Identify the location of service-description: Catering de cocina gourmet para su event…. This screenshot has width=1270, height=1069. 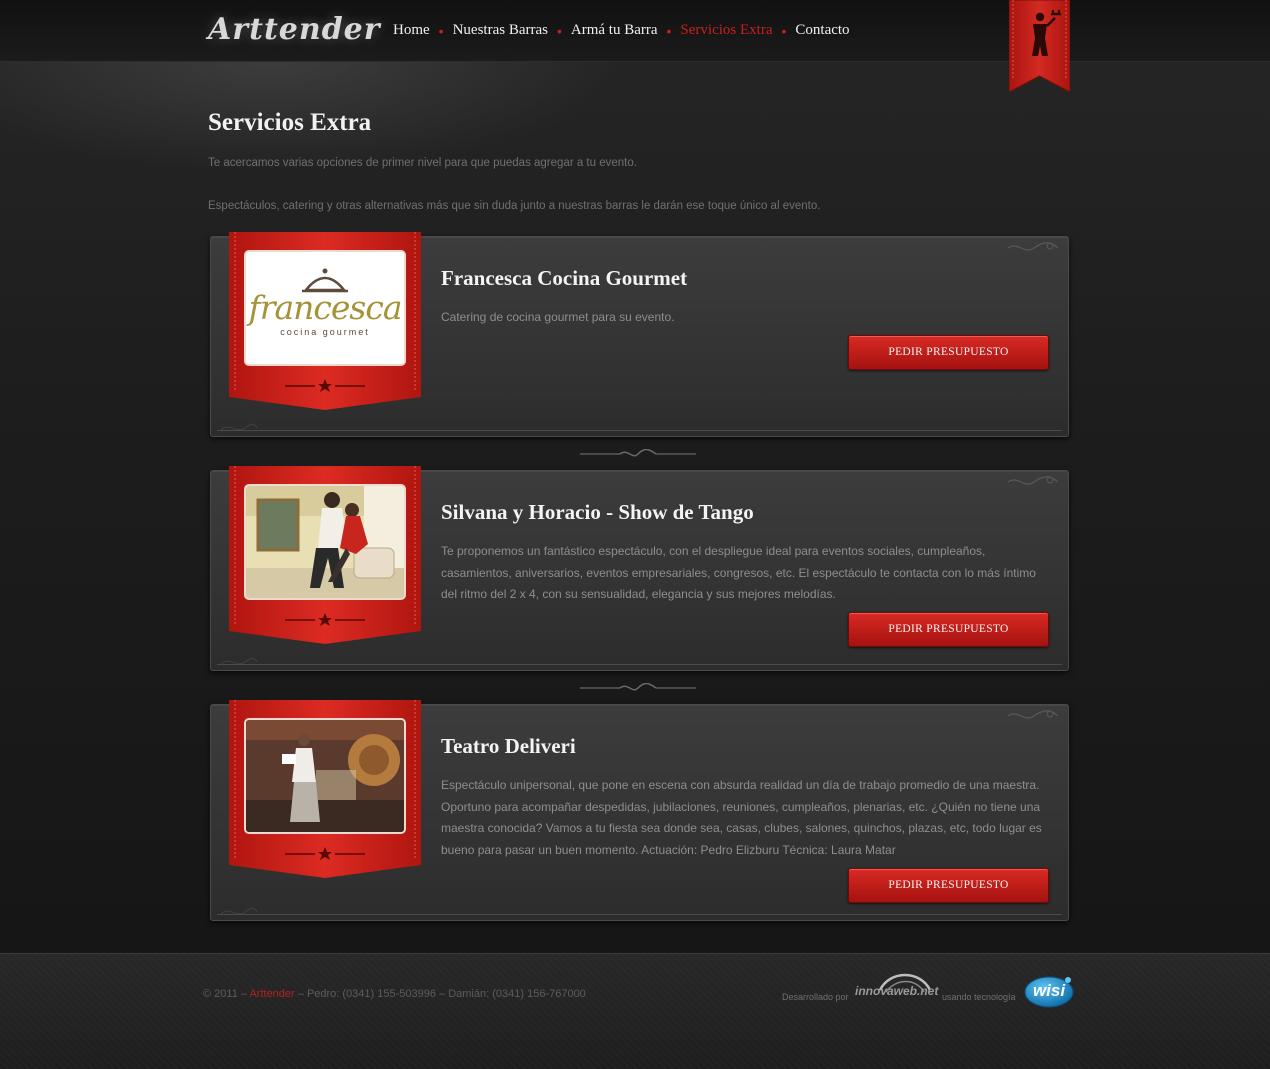
(558, 317).